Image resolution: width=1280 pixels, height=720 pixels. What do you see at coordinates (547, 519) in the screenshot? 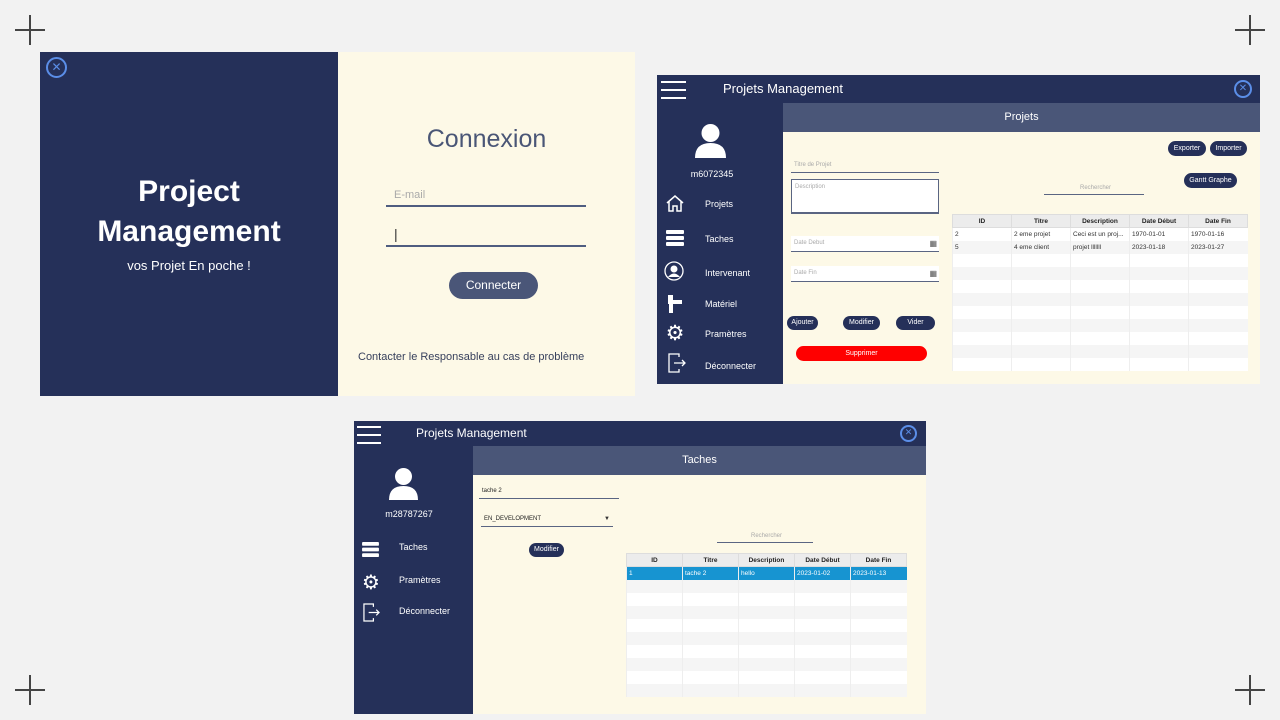
I see `status-select: EN_DEVELOPMENT ▼` at bounding box center [547, 519].